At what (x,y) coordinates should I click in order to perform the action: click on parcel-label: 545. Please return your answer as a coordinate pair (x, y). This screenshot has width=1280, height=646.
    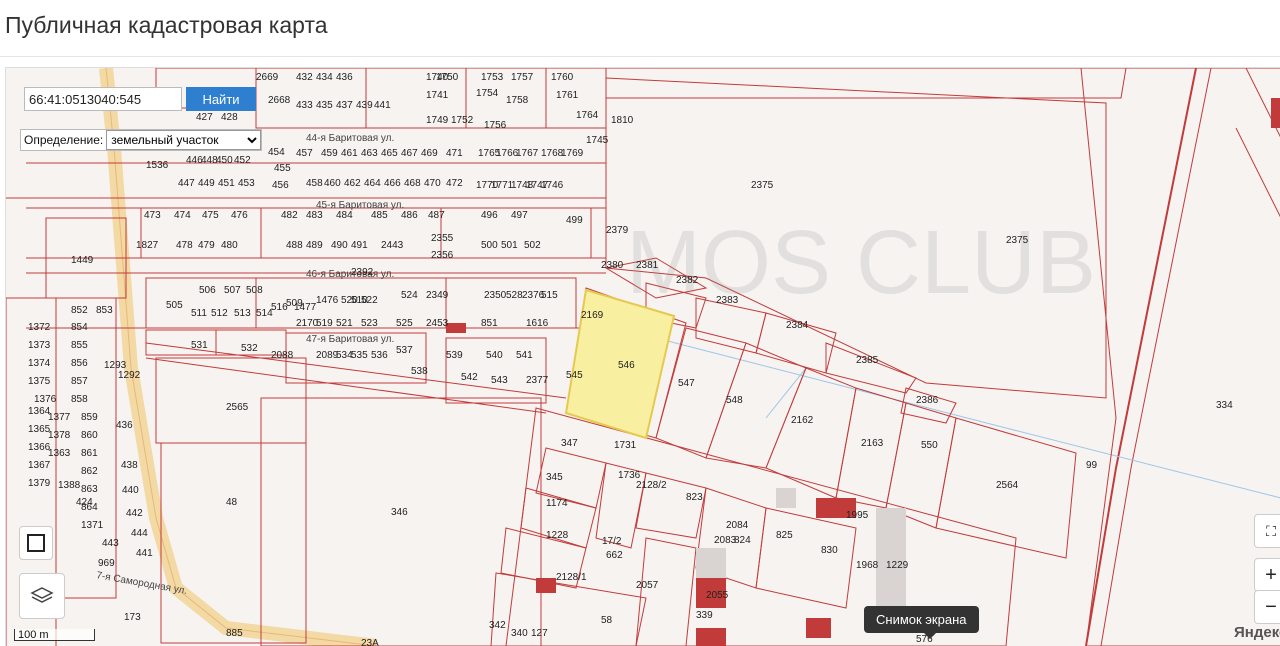
    Looking at the image, I should click on (574, 375).